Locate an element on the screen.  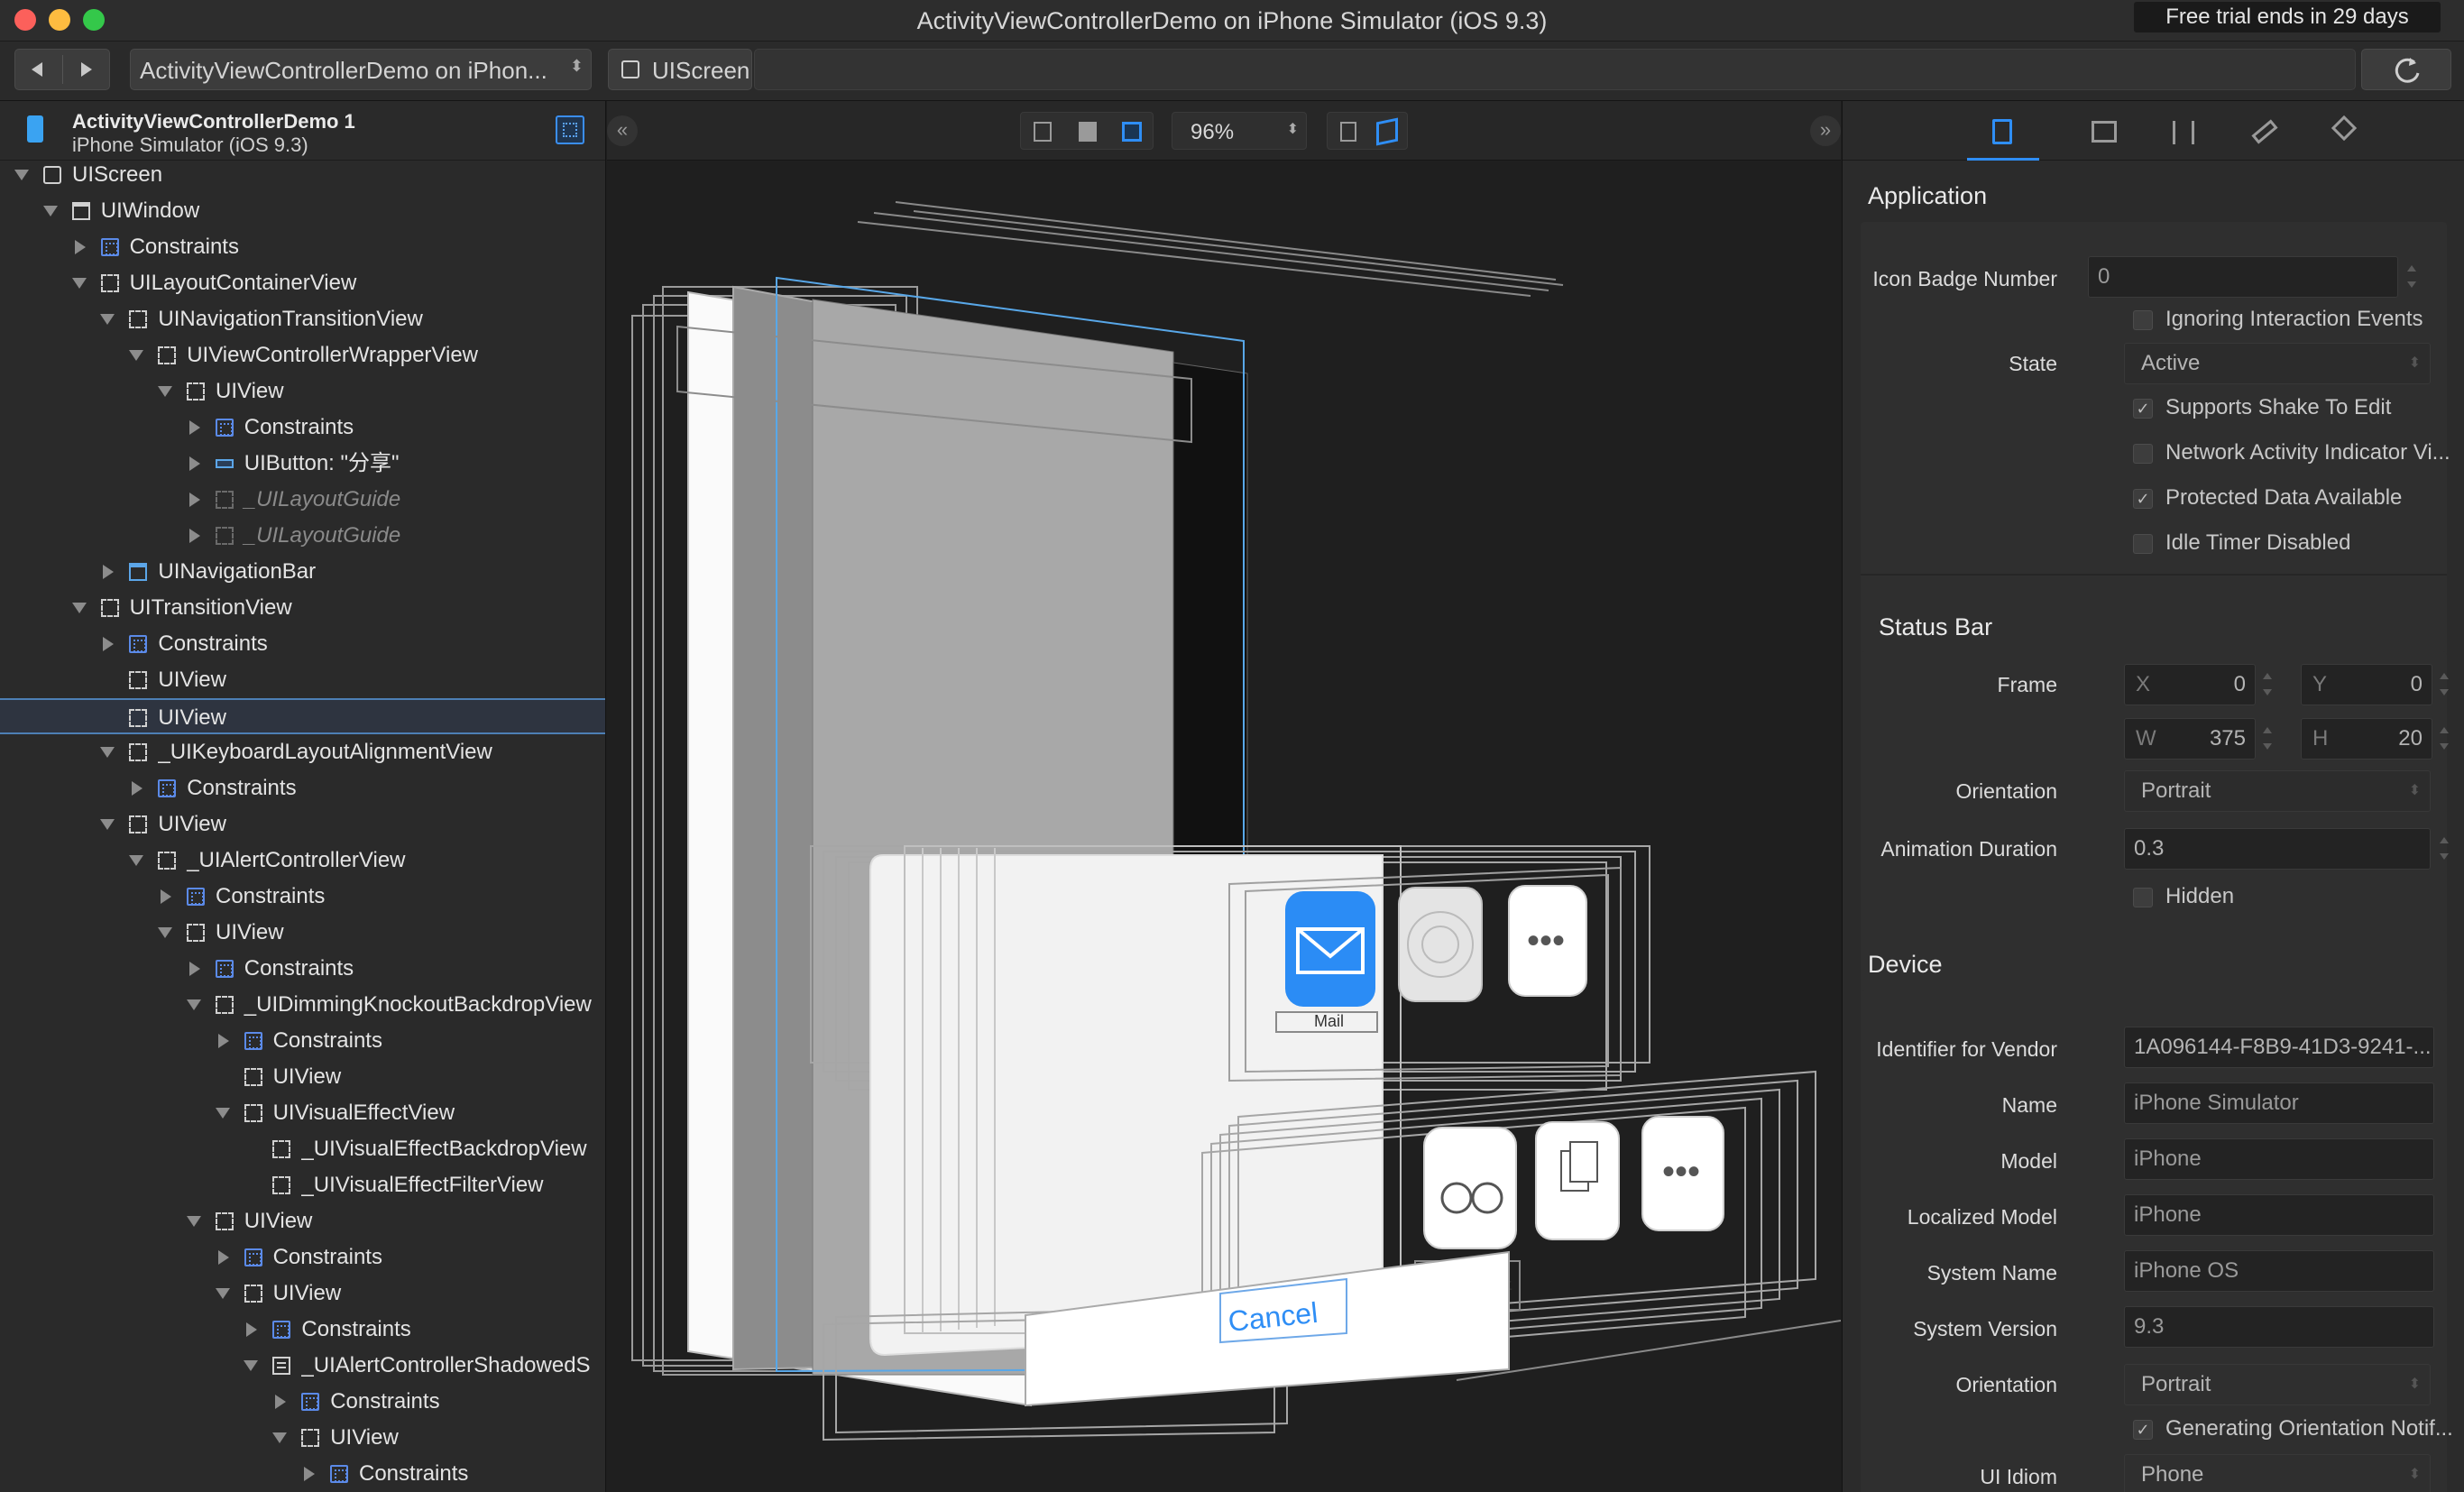
tab-file is located at coordinates (2003, 131).